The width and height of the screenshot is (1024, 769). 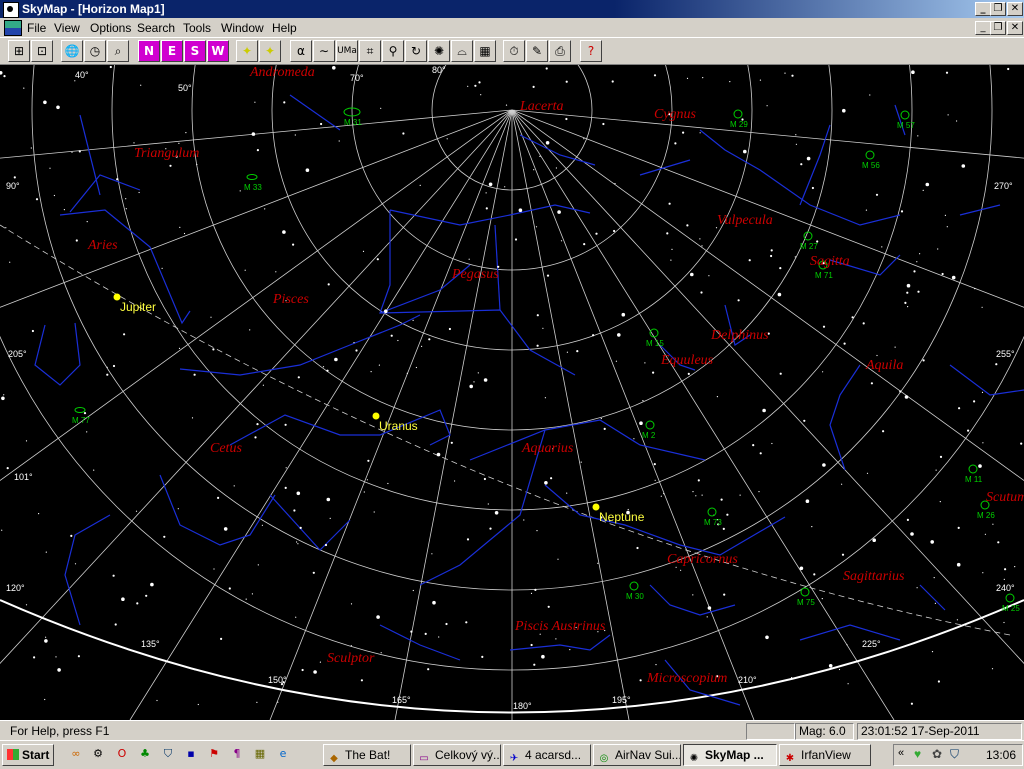 What do you see at coordinates (214, 754) in the screenshot?
I see `quicklaunch-flag-icon: ⚑` at bounding box center [214, 754].